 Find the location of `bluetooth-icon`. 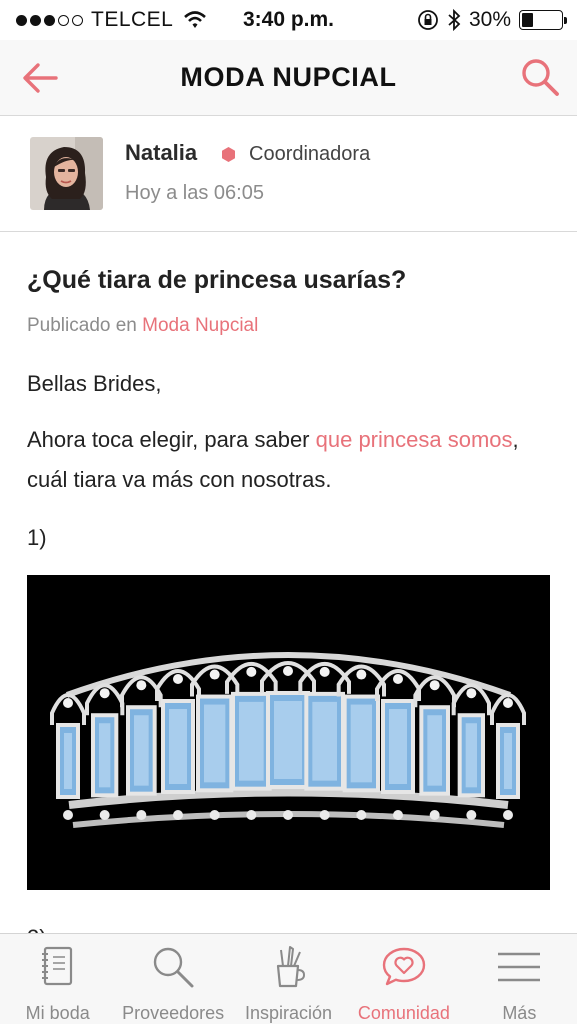

bluetooth-icon is located at coordinates (454, 20).